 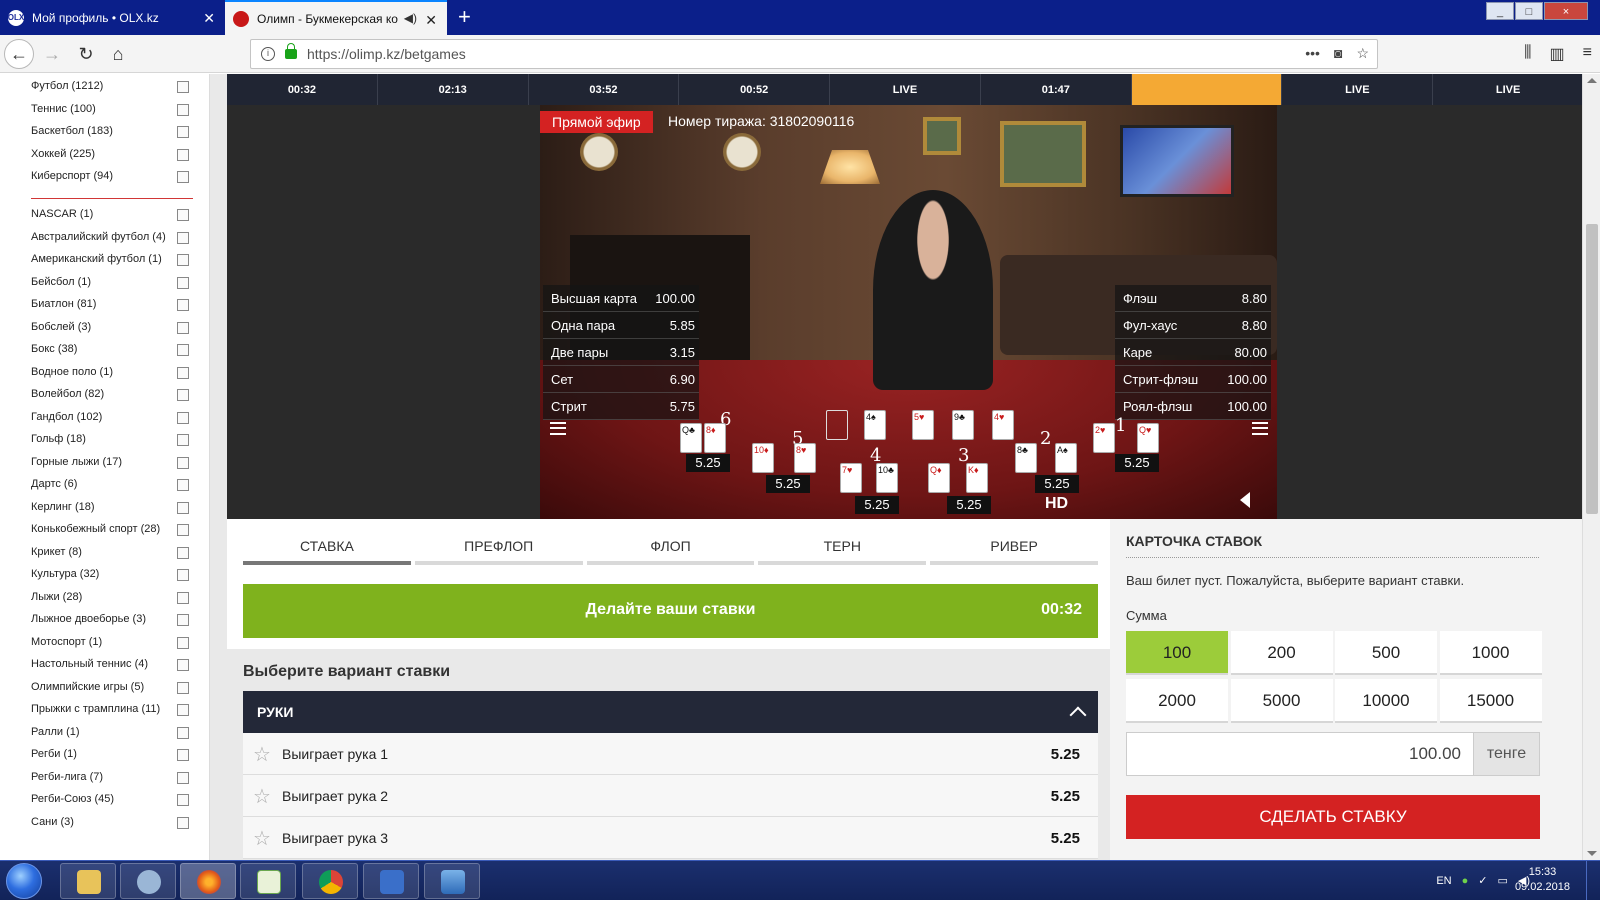 I want to click on sport-item: Американский футбол (1), so click(x=112, y=259).